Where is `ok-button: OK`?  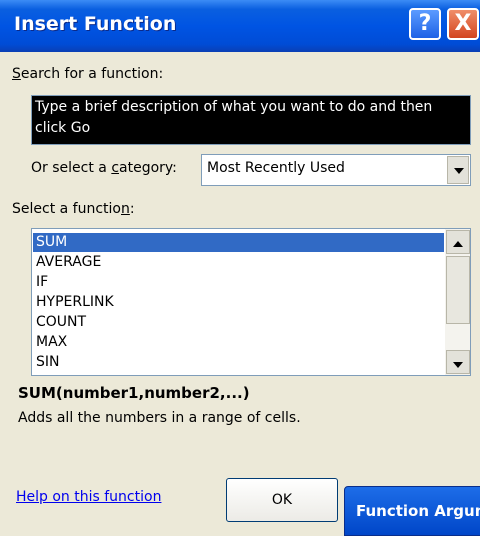 ok-button: OK is located at coordinates (282, 500).